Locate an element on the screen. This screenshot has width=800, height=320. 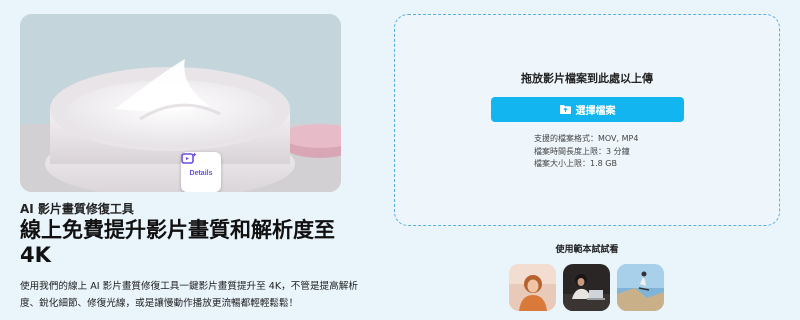
choose-file-button: 選擇檔案 is located at coordinates (587, 109).